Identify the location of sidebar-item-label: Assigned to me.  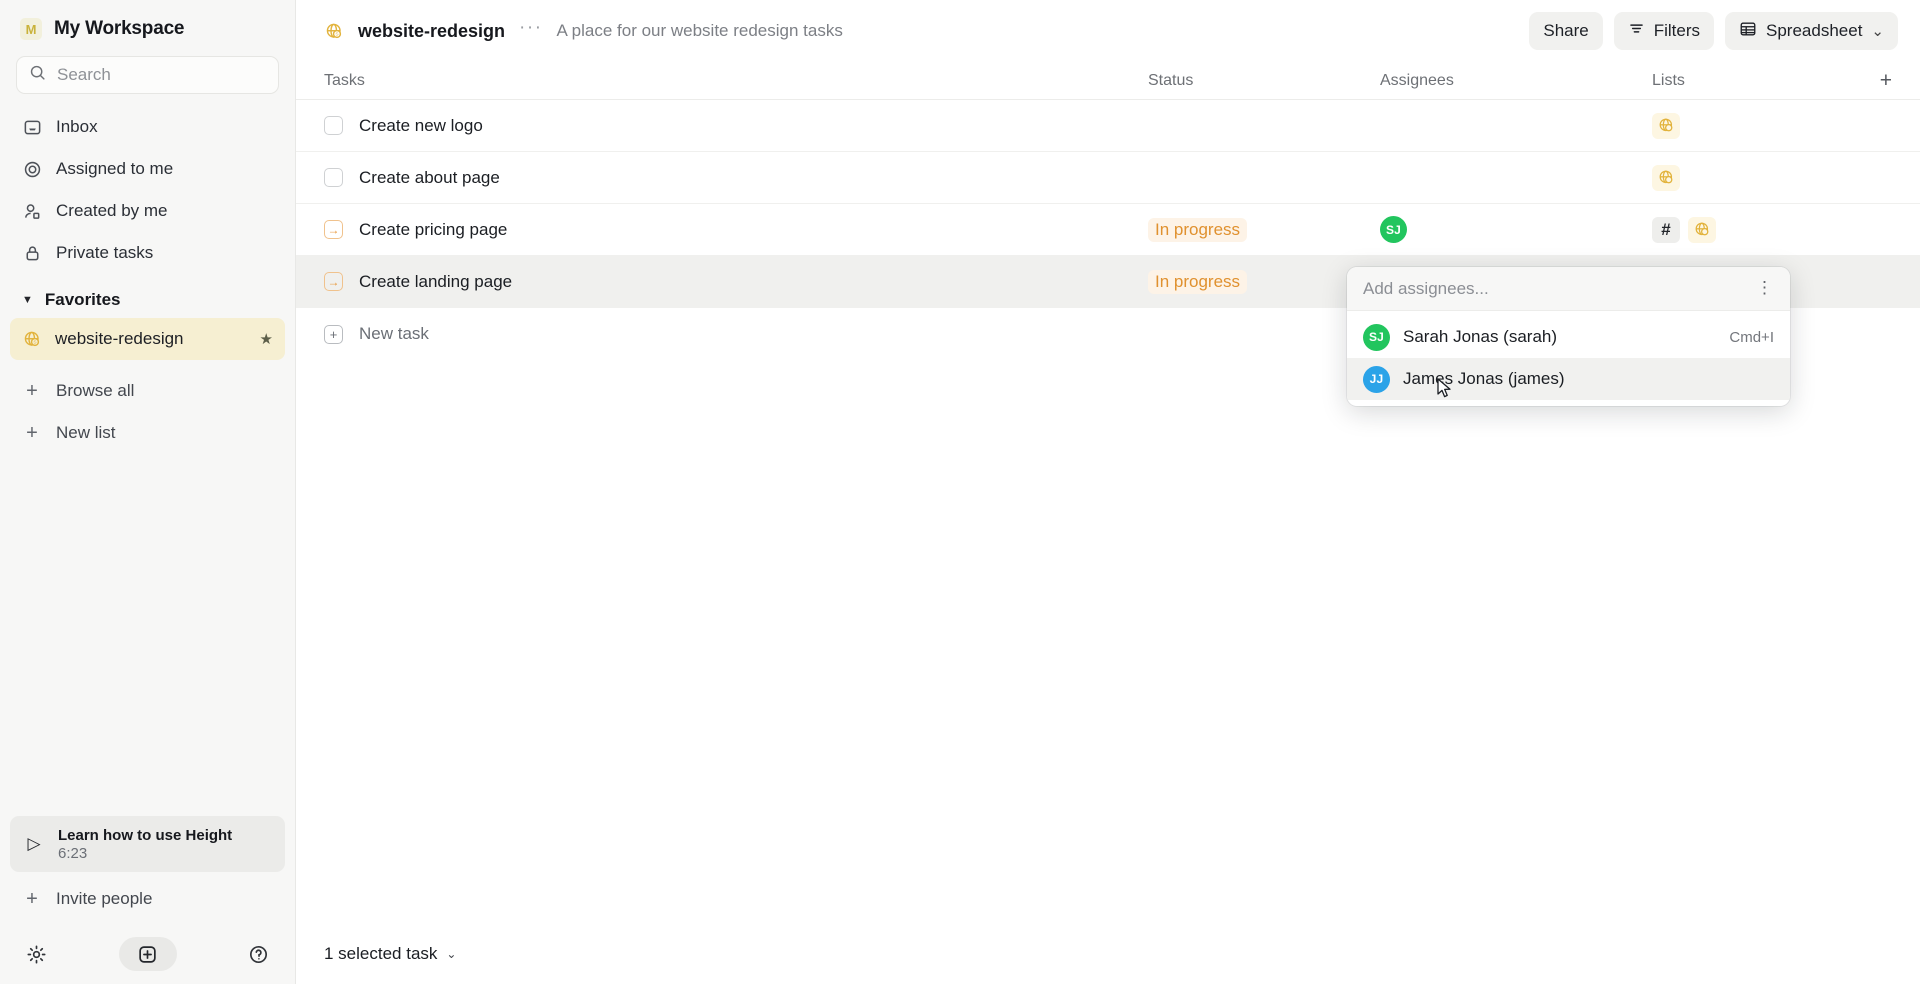
(115, 168).